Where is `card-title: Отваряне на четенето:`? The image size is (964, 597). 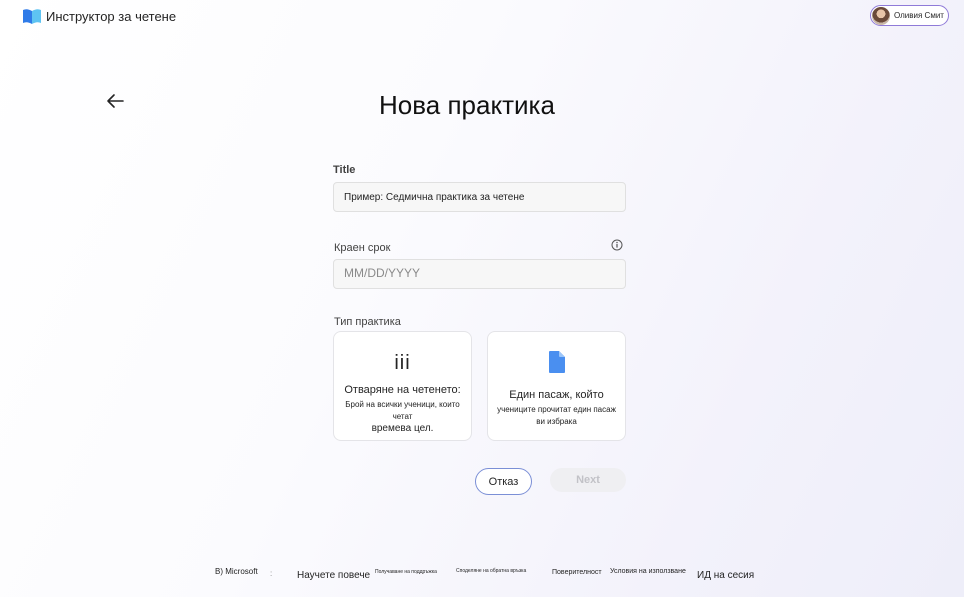
card-title: Отваряне на четенето: is located at coordinates (402, 390).